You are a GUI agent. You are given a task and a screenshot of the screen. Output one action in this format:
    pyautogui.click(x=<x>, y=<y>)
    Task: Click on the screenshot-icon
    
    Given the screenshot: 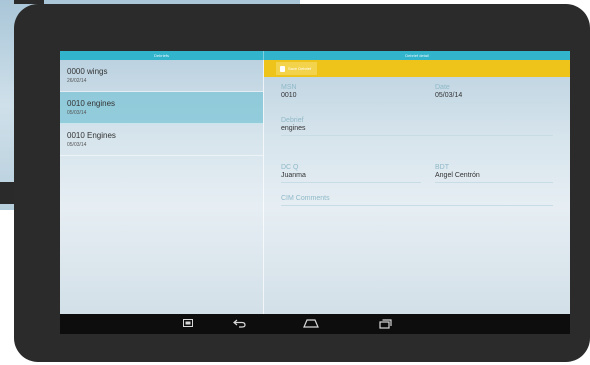 What is the action you would take?
    pyautogui.click(x=188, y=324)
    